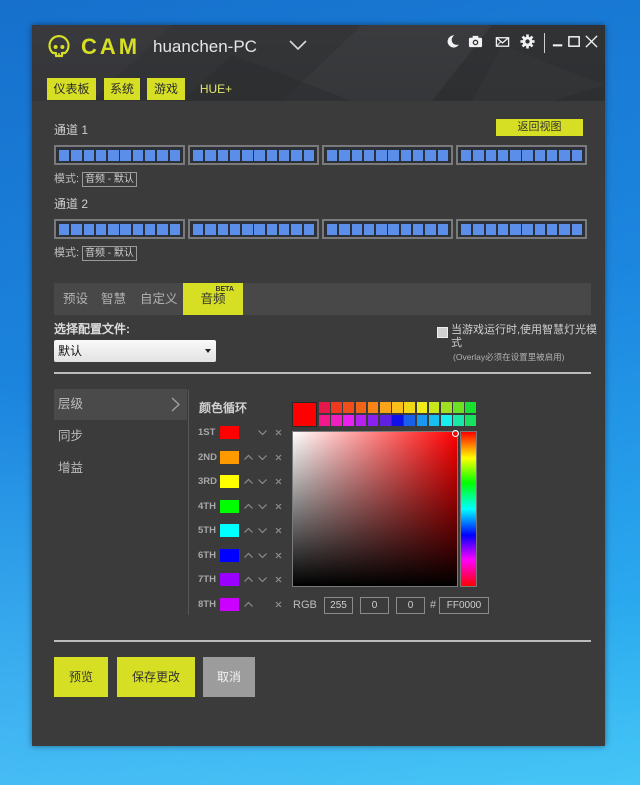 The width and height of the screenshot is (640, 785). I want to click on save-changes-button: 保存更改, so click(156, 677).